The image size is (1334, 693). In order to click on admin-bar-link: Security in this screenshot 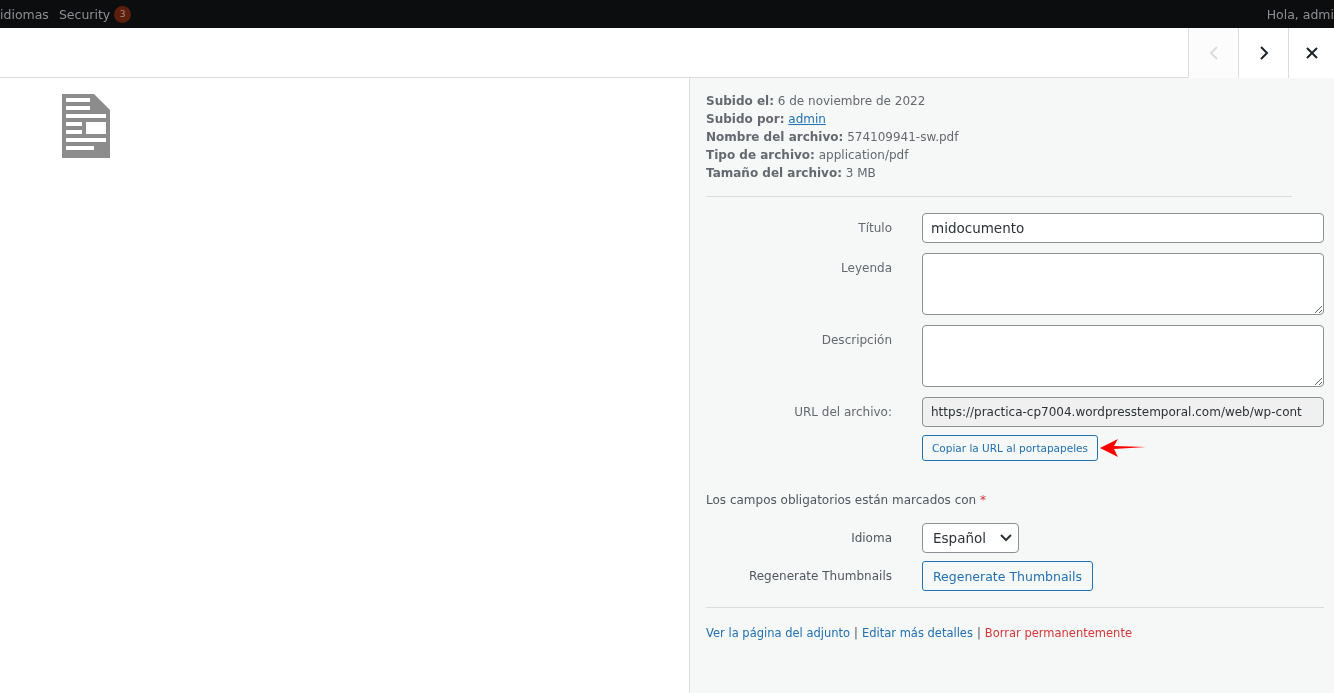, I will do `click(84, 14)`.